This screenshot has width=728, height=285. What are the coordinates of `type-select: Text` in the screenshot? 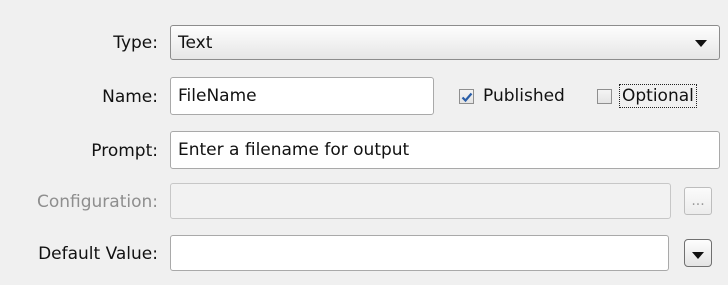 It's located at (445, 42).